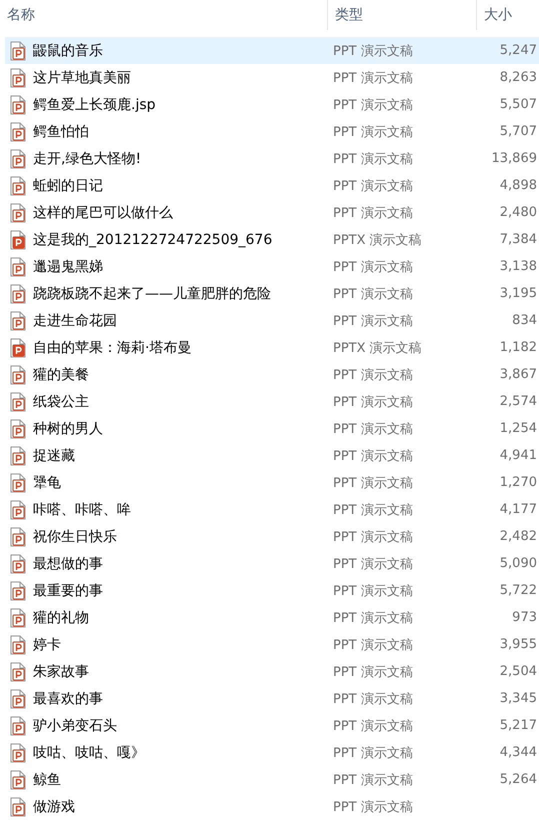  I want to click on file-size: 5,264, so click(518, 779).